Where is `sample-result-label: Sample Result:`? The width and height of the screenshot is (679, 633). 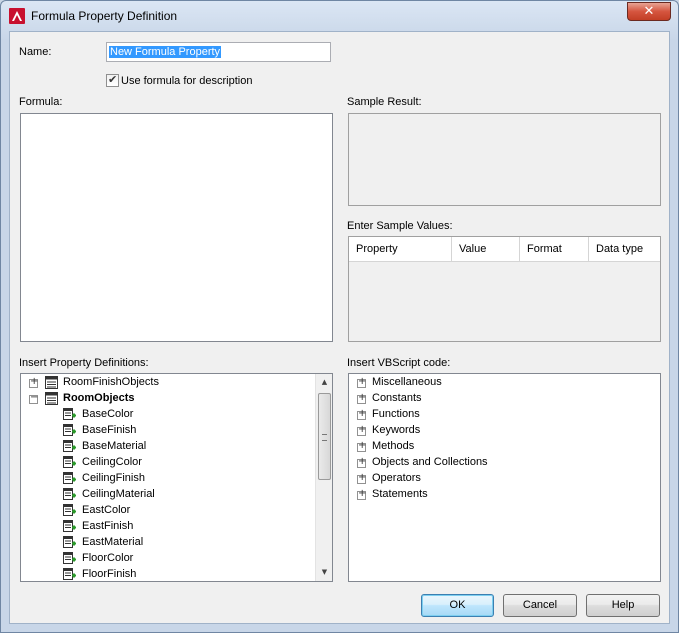
sample-result-label: Sample Result: is located at coordinates (384, 102).